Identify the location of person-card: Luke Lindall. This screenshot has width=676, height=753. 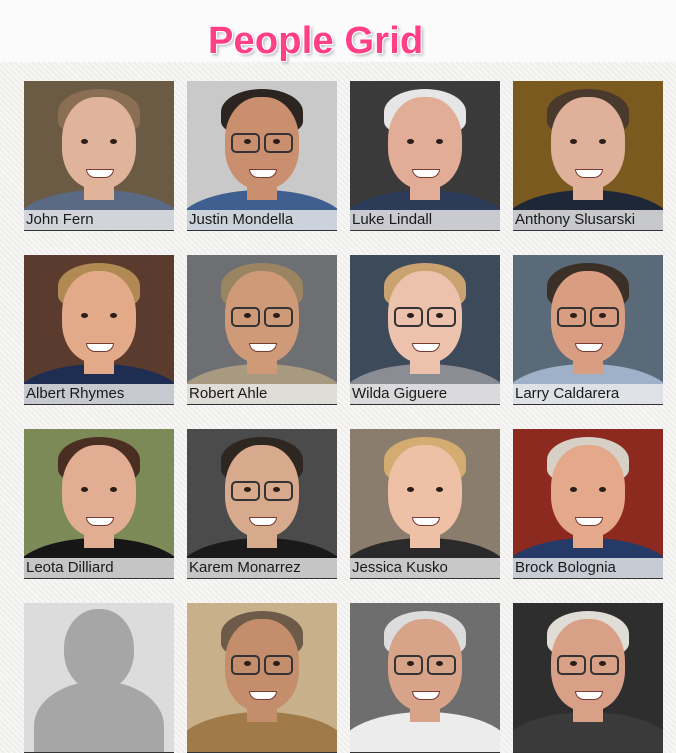
(425, 156).